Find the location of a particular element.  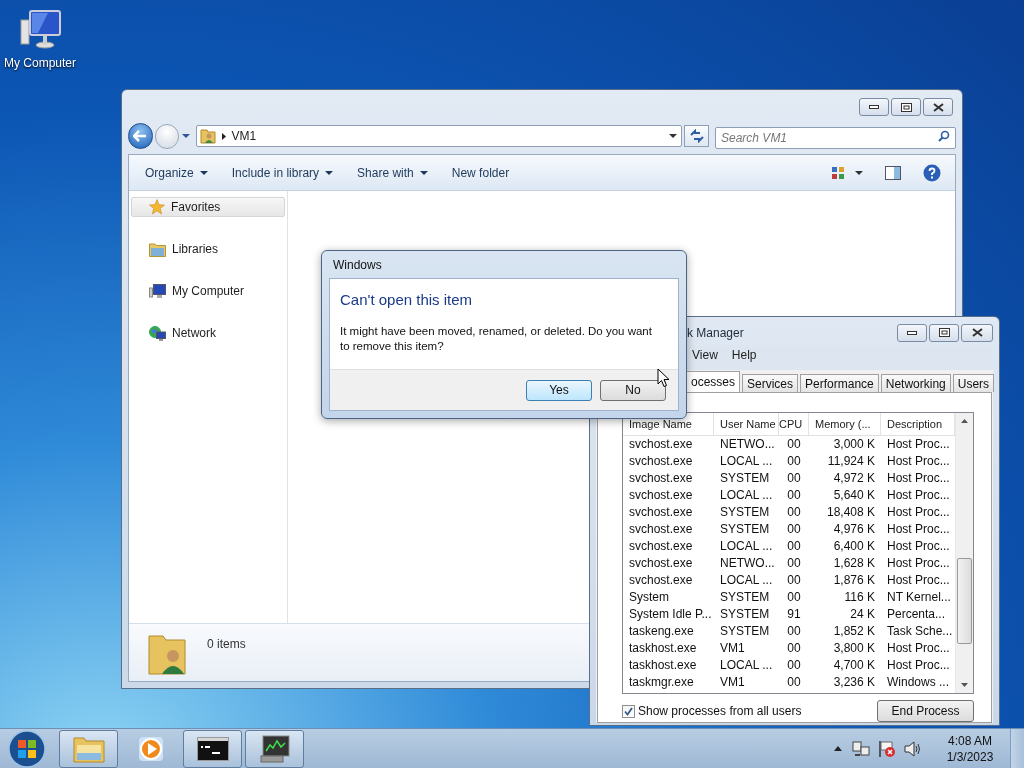

start-orb-icon is located at coordinates (27, 748).